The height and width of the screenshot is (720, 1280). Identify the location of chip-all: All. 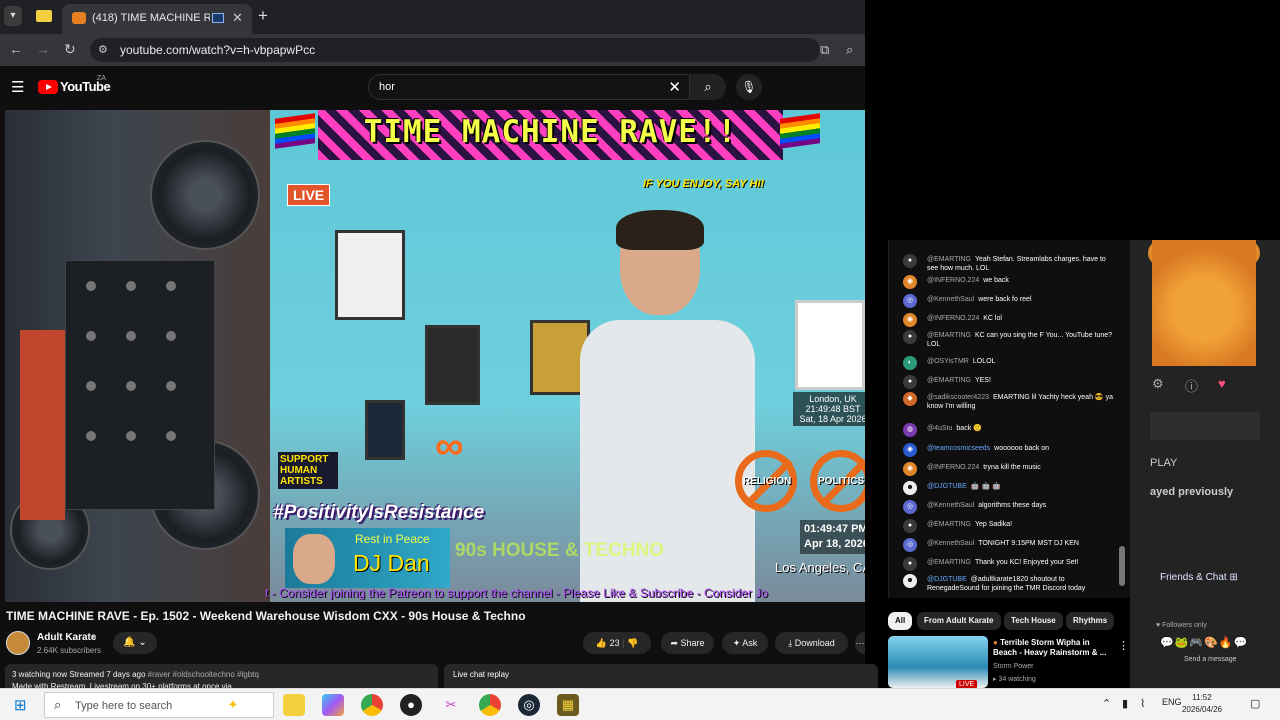
(900, 621).